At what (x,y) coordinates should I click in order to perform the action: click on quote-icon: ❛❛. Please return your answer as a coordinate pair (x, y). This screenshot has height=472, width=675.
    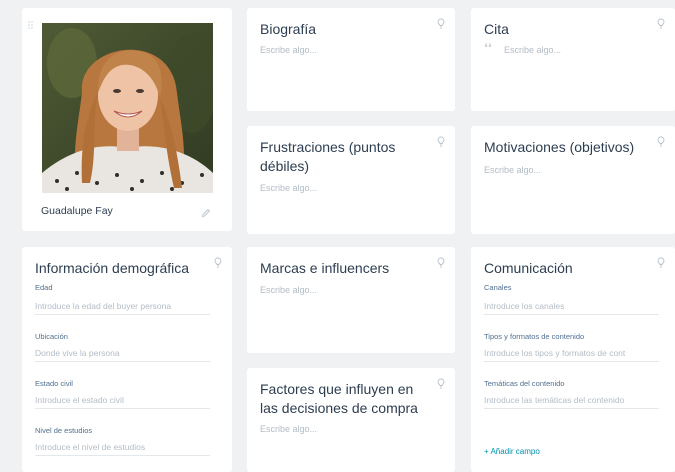
    Looking at the image, I should click on (488, 48).